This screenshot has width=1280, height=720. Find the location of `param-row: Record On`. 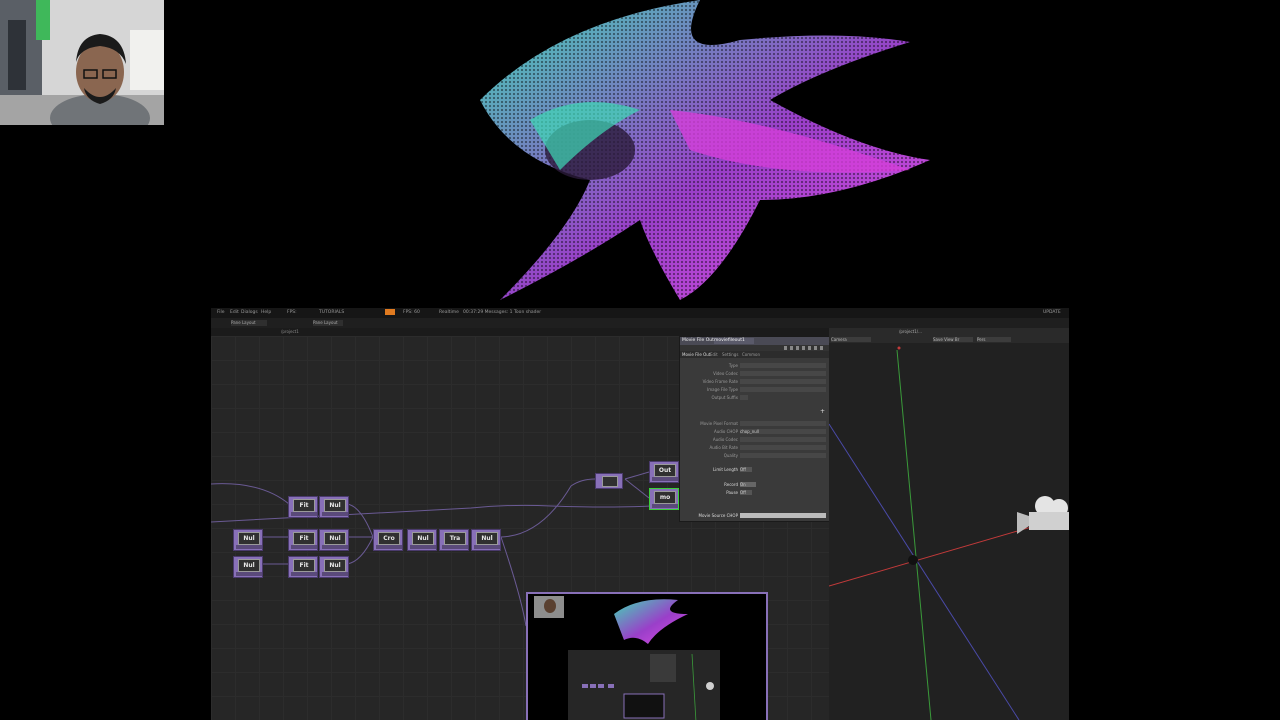

param-row: Record On is located at coordinates (755, 485).